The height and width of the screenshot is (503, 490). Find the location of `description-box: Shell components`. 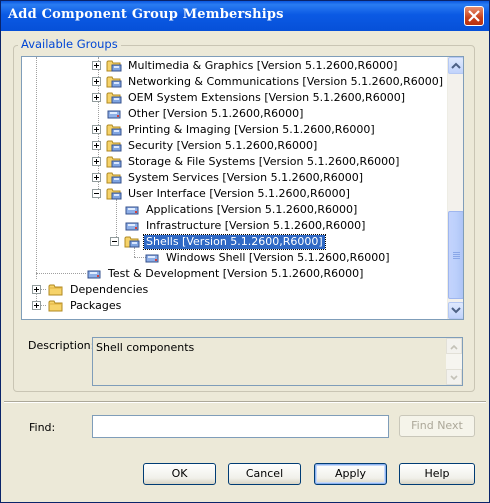

description-box: Shell components is located at coordinates (277, 361).